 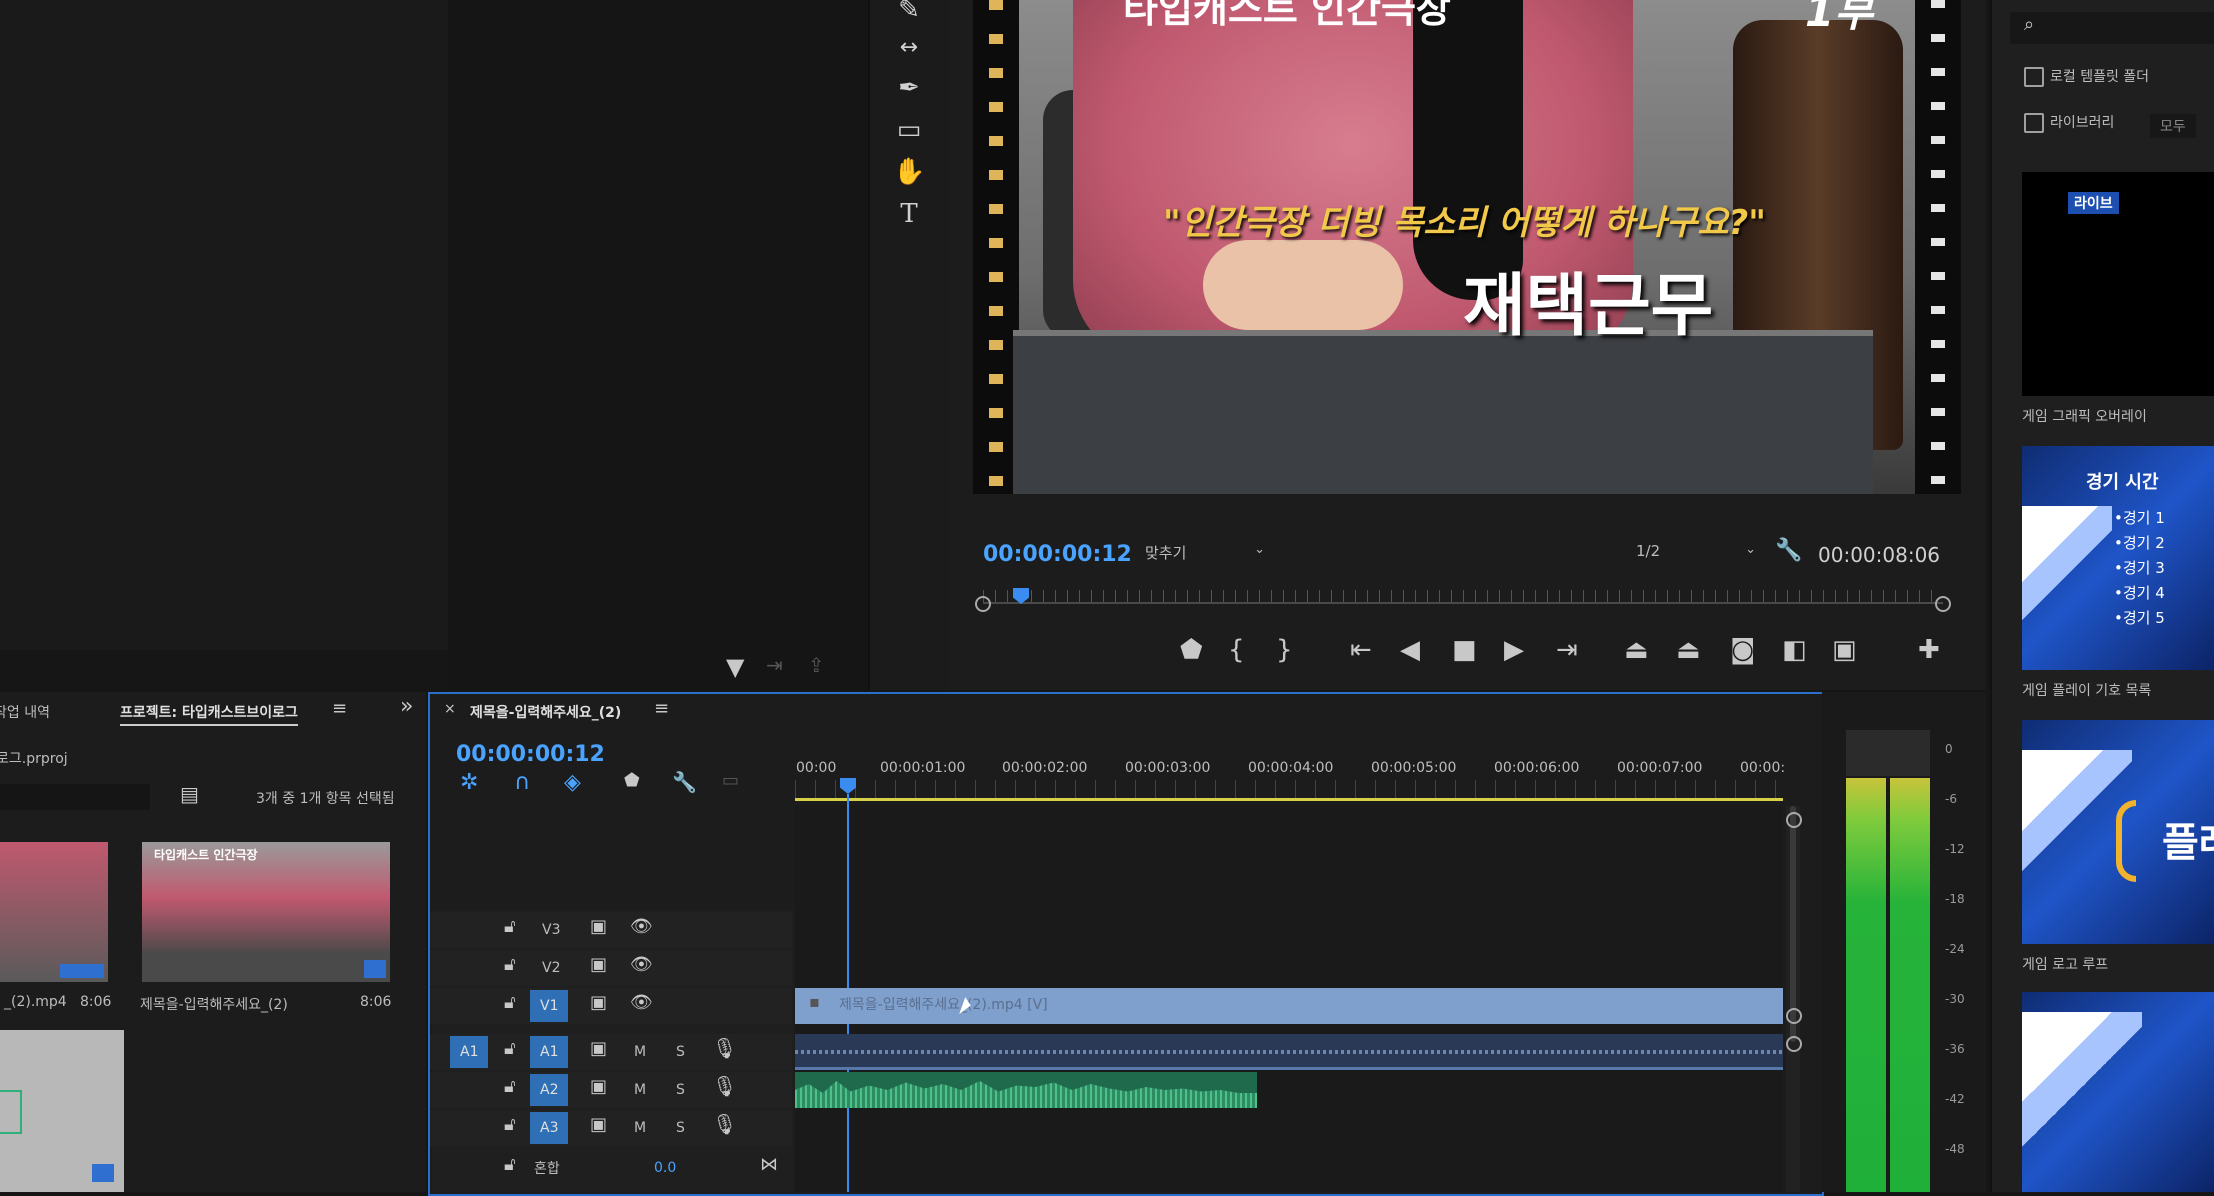 I want to click on libraries-dropdown: 모두, so click(x=2173, y=126).